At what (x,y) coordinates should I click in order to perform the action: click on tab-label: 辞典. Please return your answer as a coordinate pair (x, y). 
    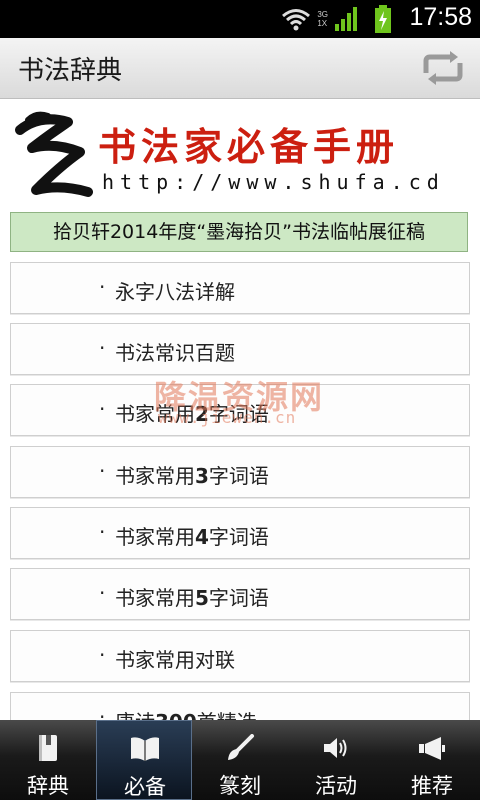
    Looking at the image, I should click on (48, 786).